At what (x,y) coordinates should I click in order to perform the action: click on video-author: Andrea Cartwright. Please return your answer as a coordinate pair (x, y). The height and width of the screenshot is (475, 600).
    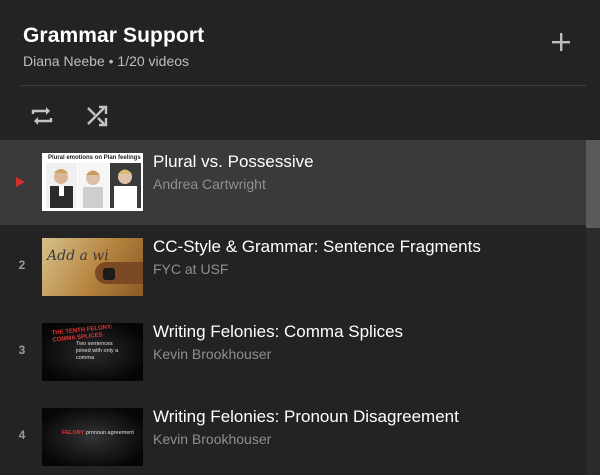
    Looking at the image, I should click on (209, 184).